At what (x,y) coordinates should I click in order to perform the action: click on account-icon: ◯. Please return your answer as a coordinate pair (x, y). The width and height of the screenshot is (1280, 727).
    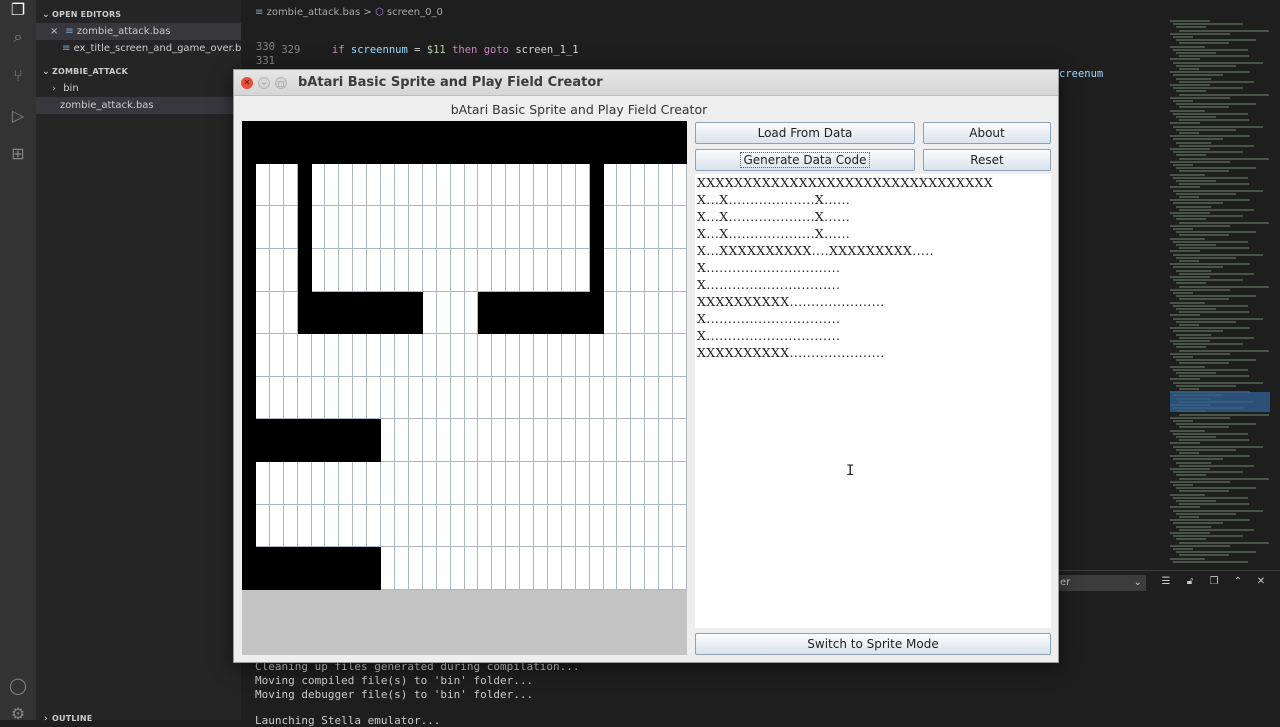
    Looking at the image, I should click on (18, 686).